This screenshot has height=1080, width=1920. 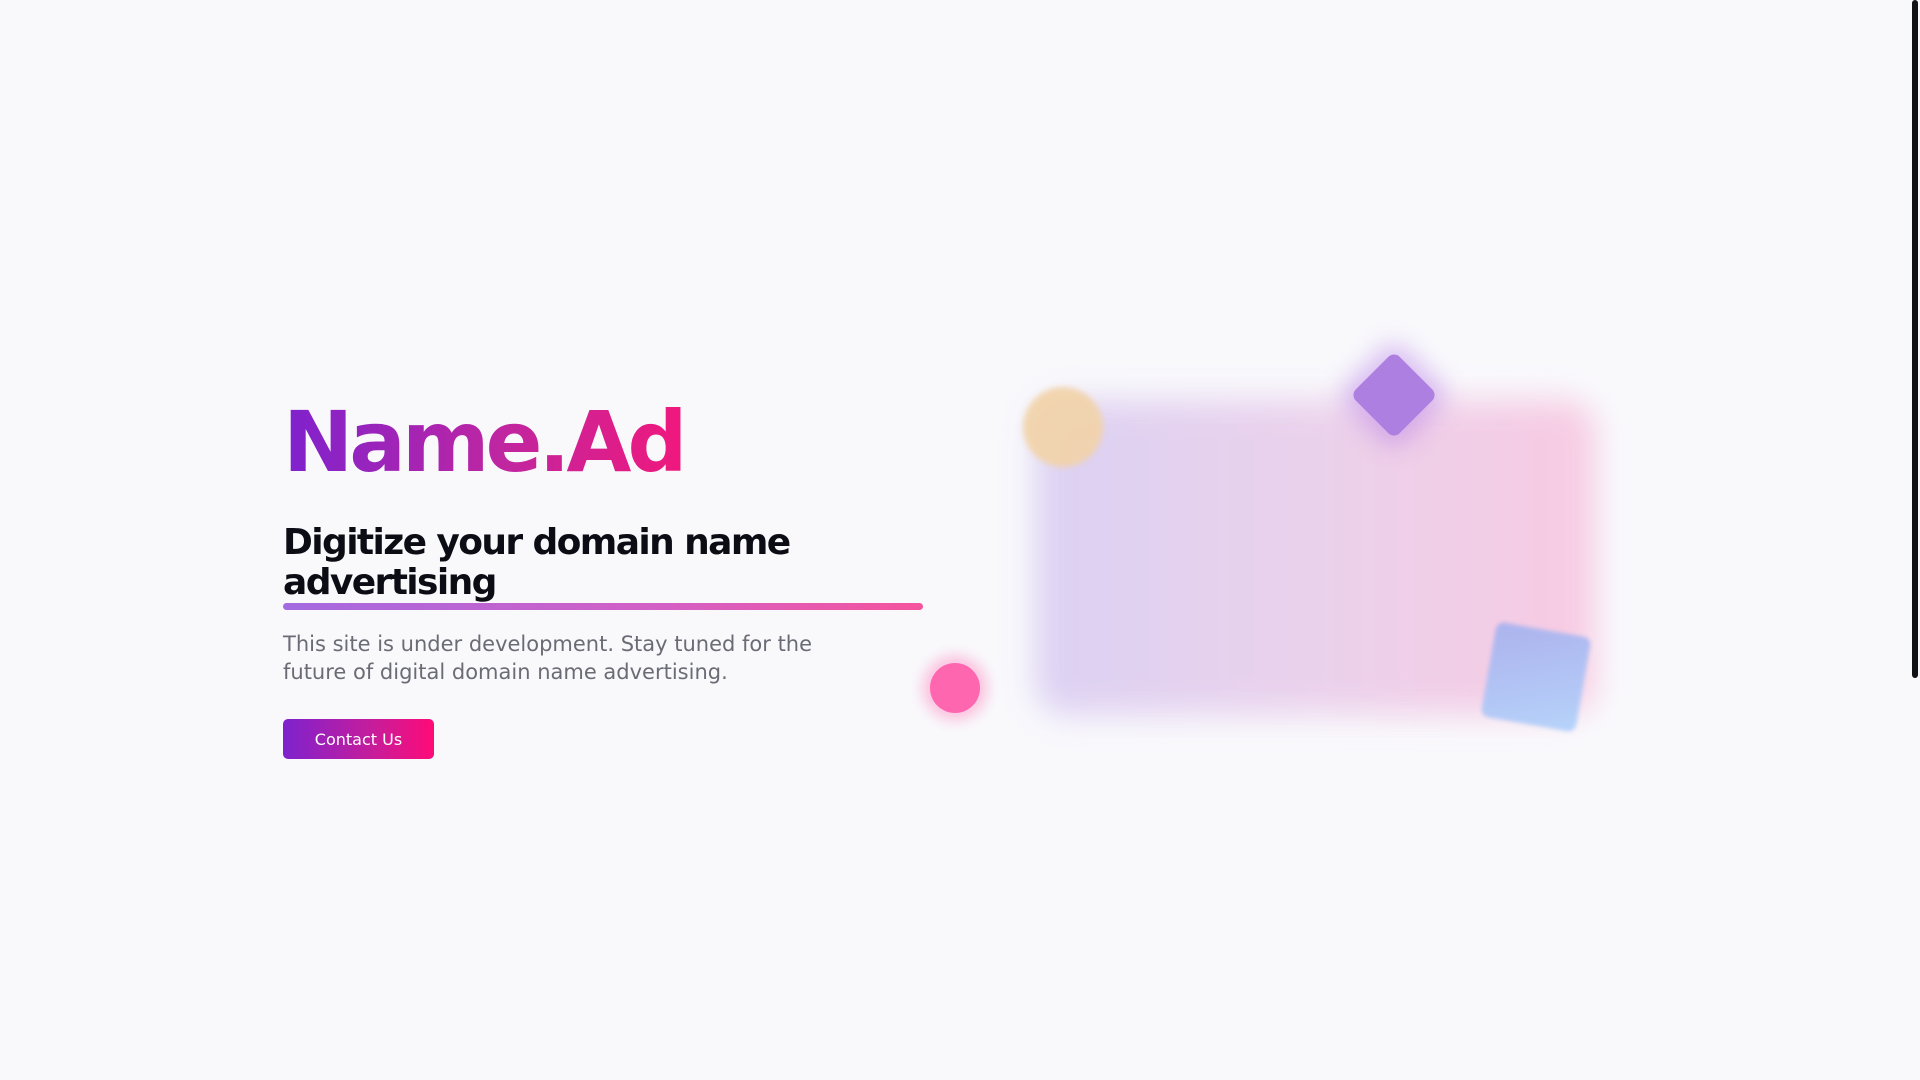 I want to click on tagline-underline, so click(x=603, y=607).